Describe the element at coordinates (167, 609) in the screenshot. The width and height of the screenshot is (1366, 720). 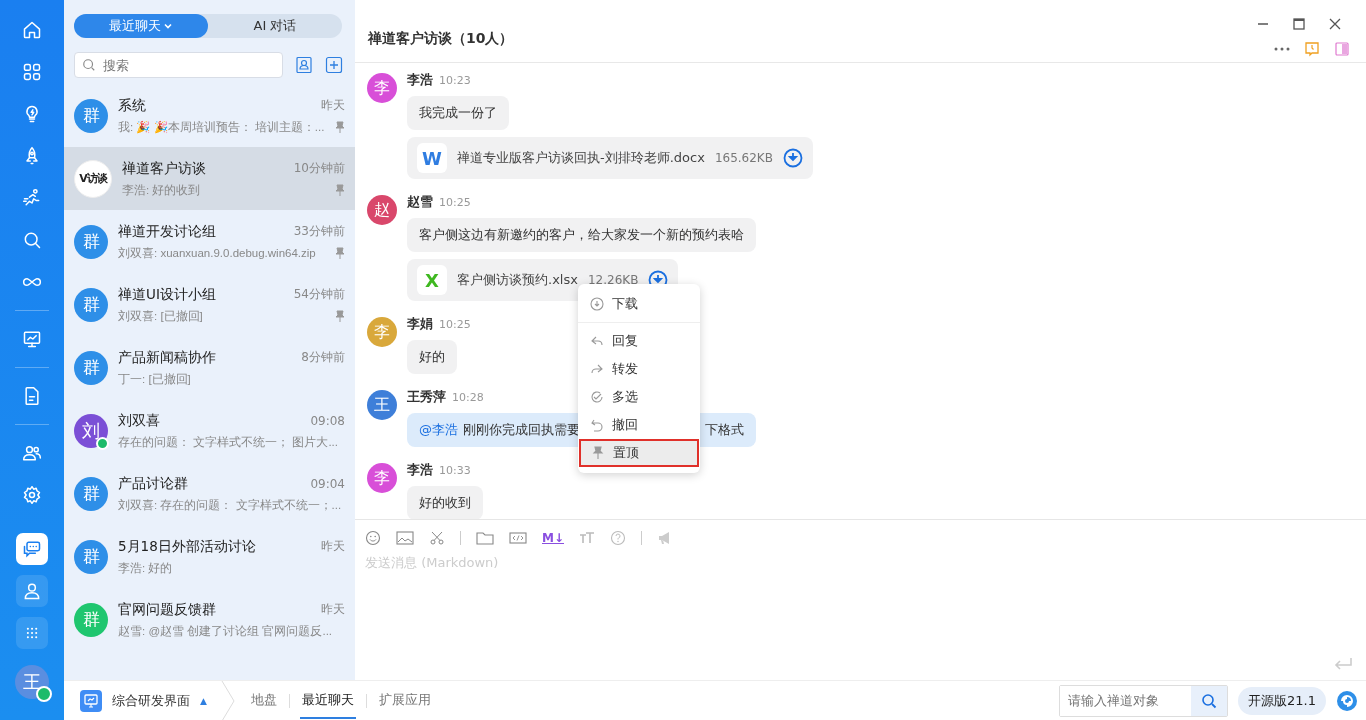
I see `conversation-title: 官网问题反馈群` at that location.